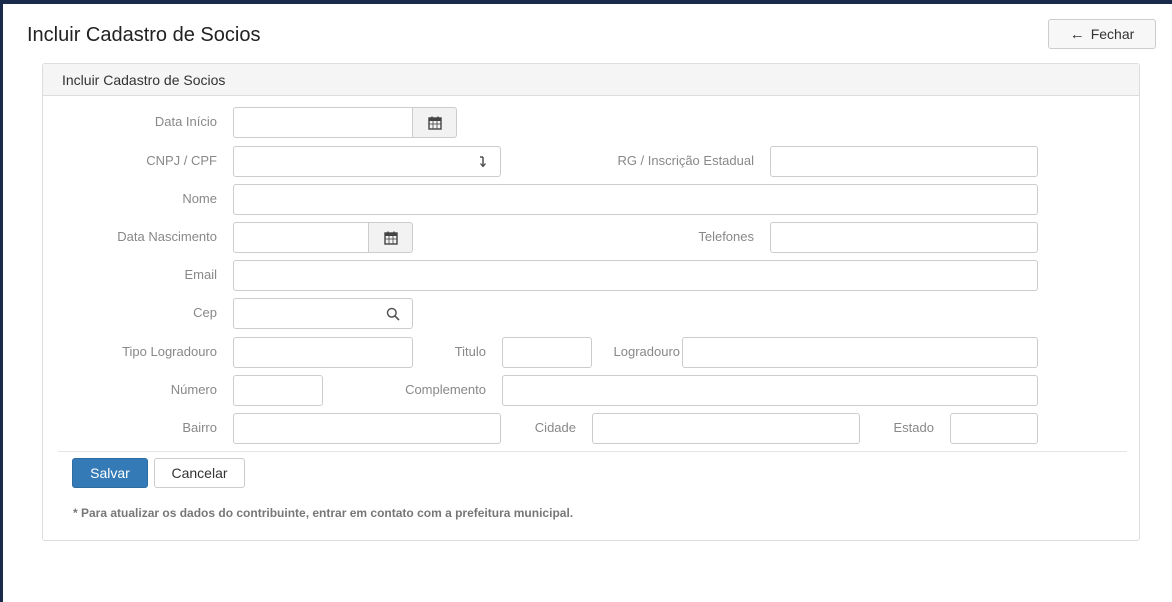 Image resolution: width=1172 pixels, height=602 pixels. Describe the element at coordinates (323, 122) in the screenshot. I see `data-inicio-input` at that location.